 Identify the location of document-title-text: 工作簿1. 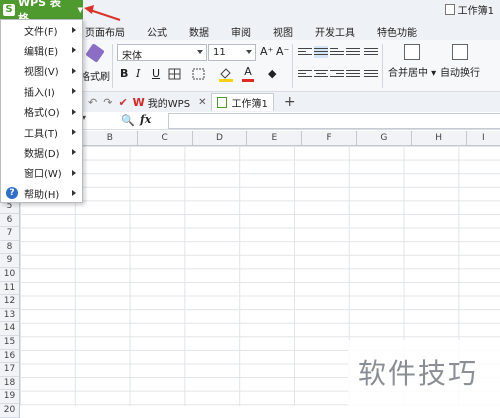
(475, 11).